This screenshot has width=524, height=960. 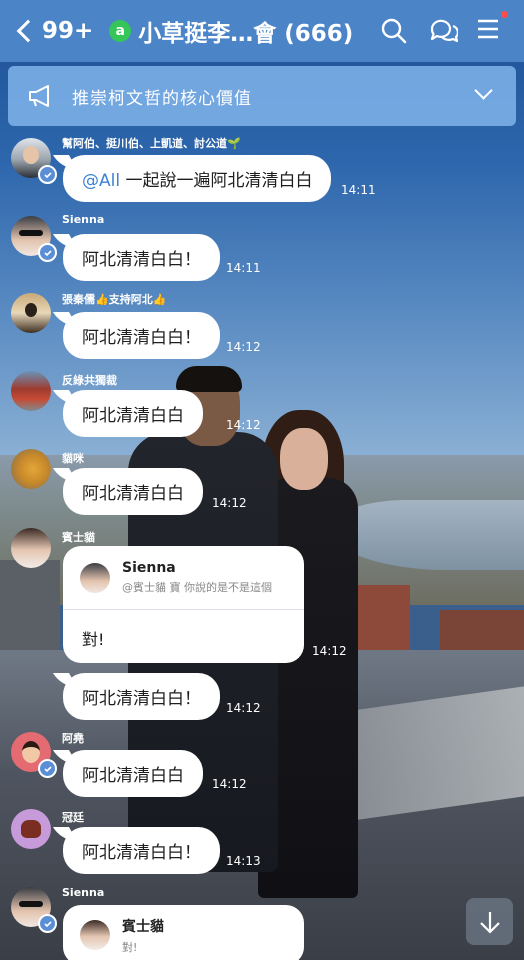 I want to click on notification-dot, so click(x=504, y=14).